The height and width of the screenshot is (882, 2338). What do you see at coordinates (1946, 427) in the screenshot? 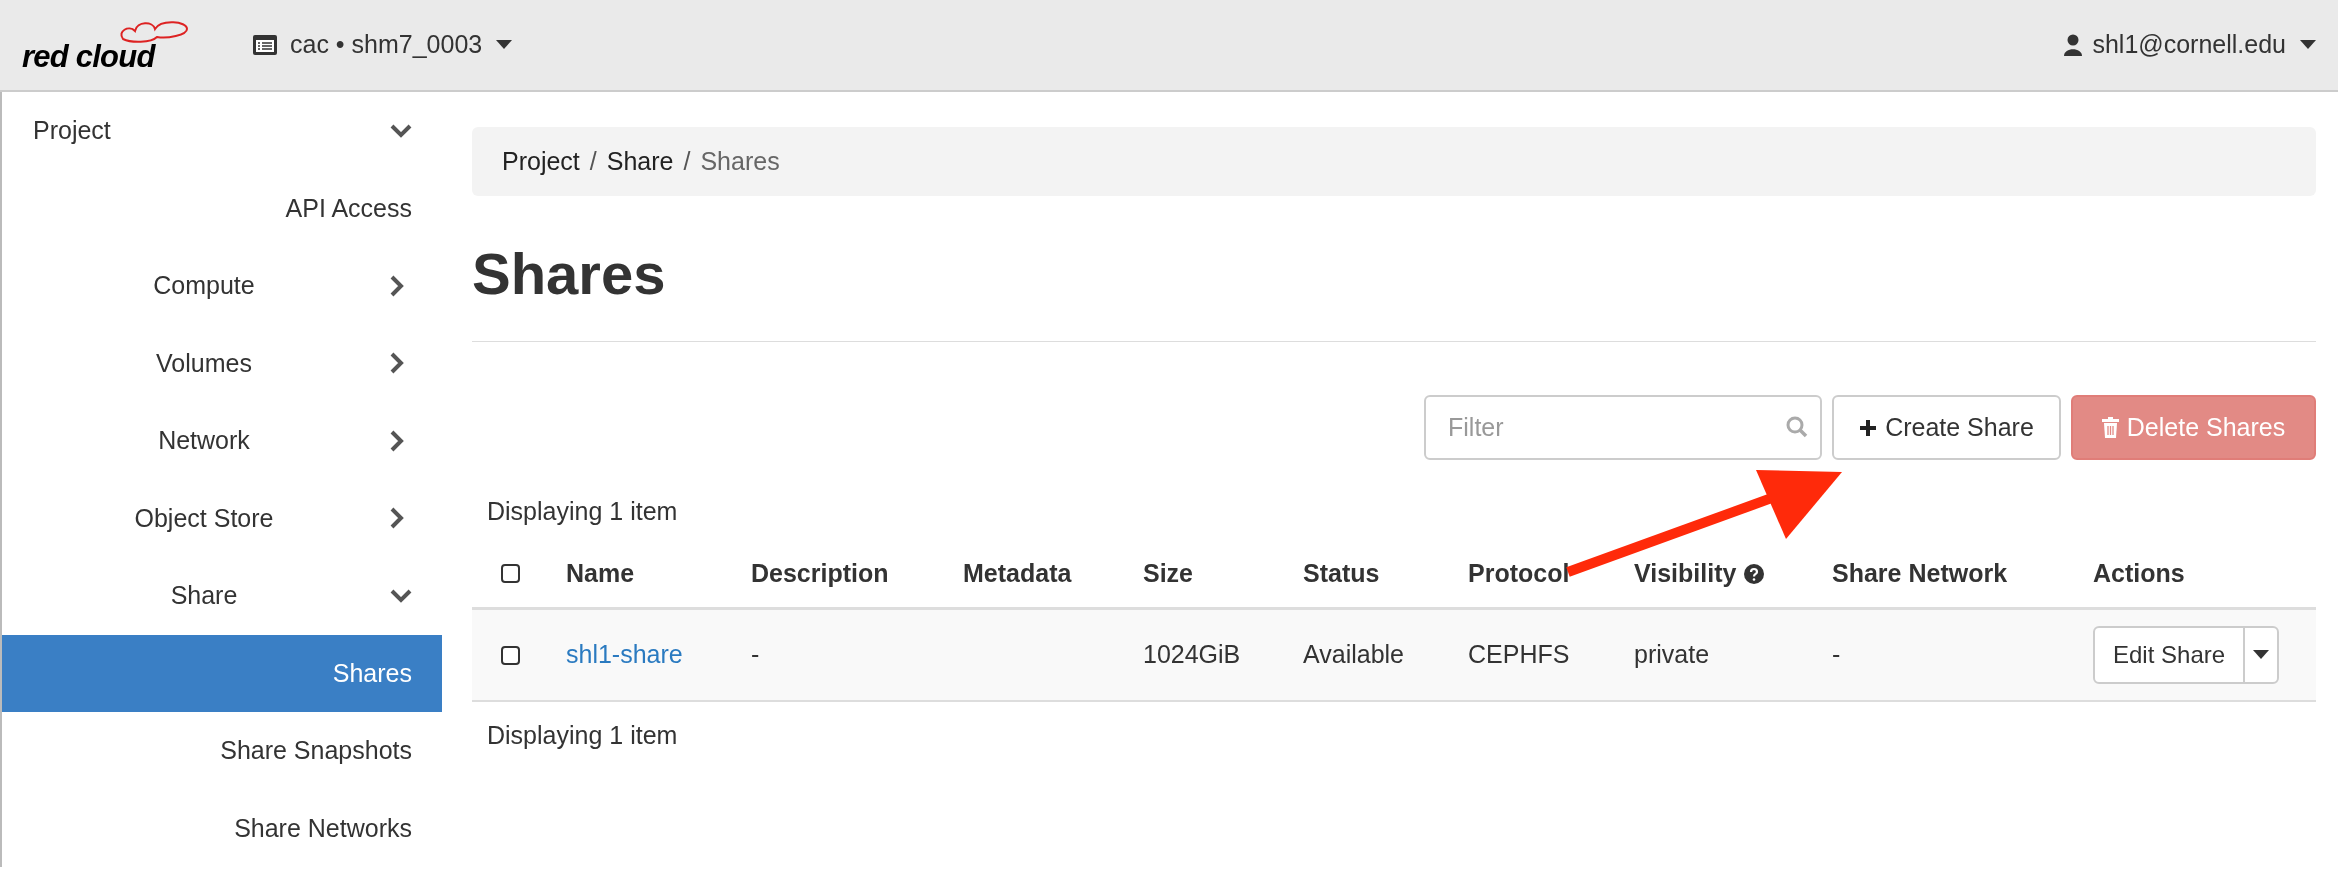
I see `create-share-button: Create Share` at bounding box center [1946, 427].